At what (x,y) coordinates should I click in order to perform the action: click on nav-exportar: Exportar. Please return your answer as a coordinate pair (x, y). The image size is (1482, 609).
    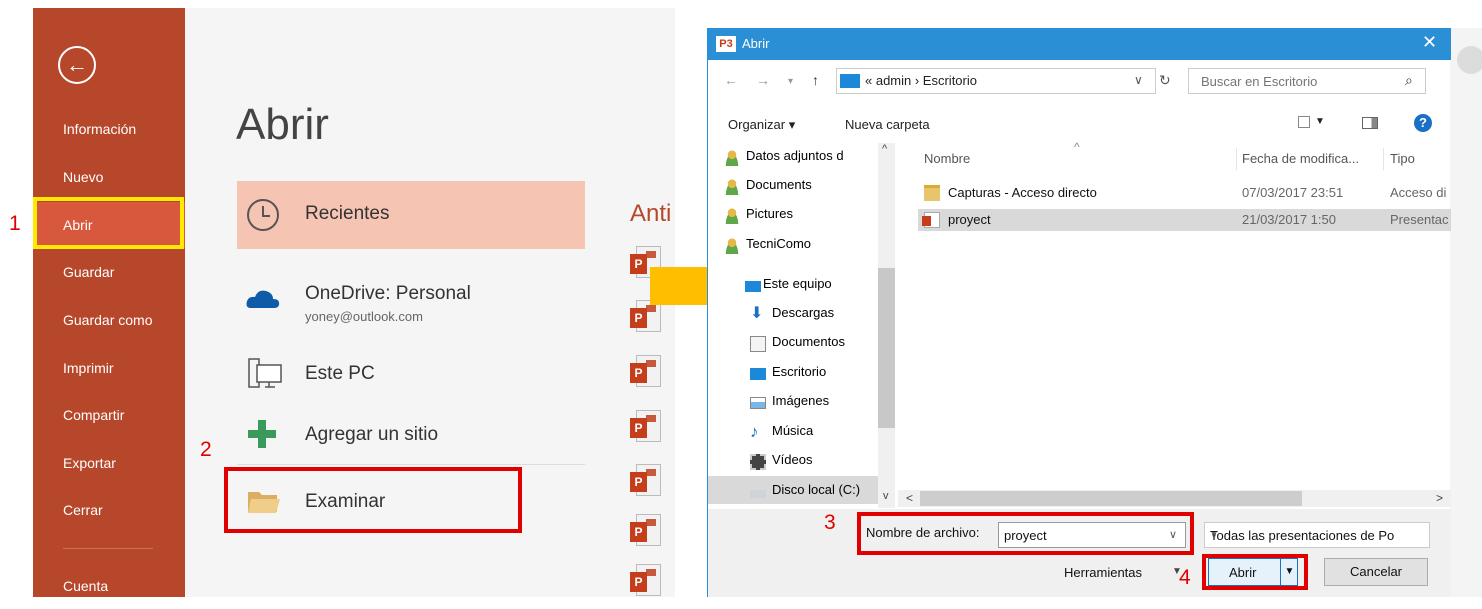
    Looking at the image, I should click on (109, 463).